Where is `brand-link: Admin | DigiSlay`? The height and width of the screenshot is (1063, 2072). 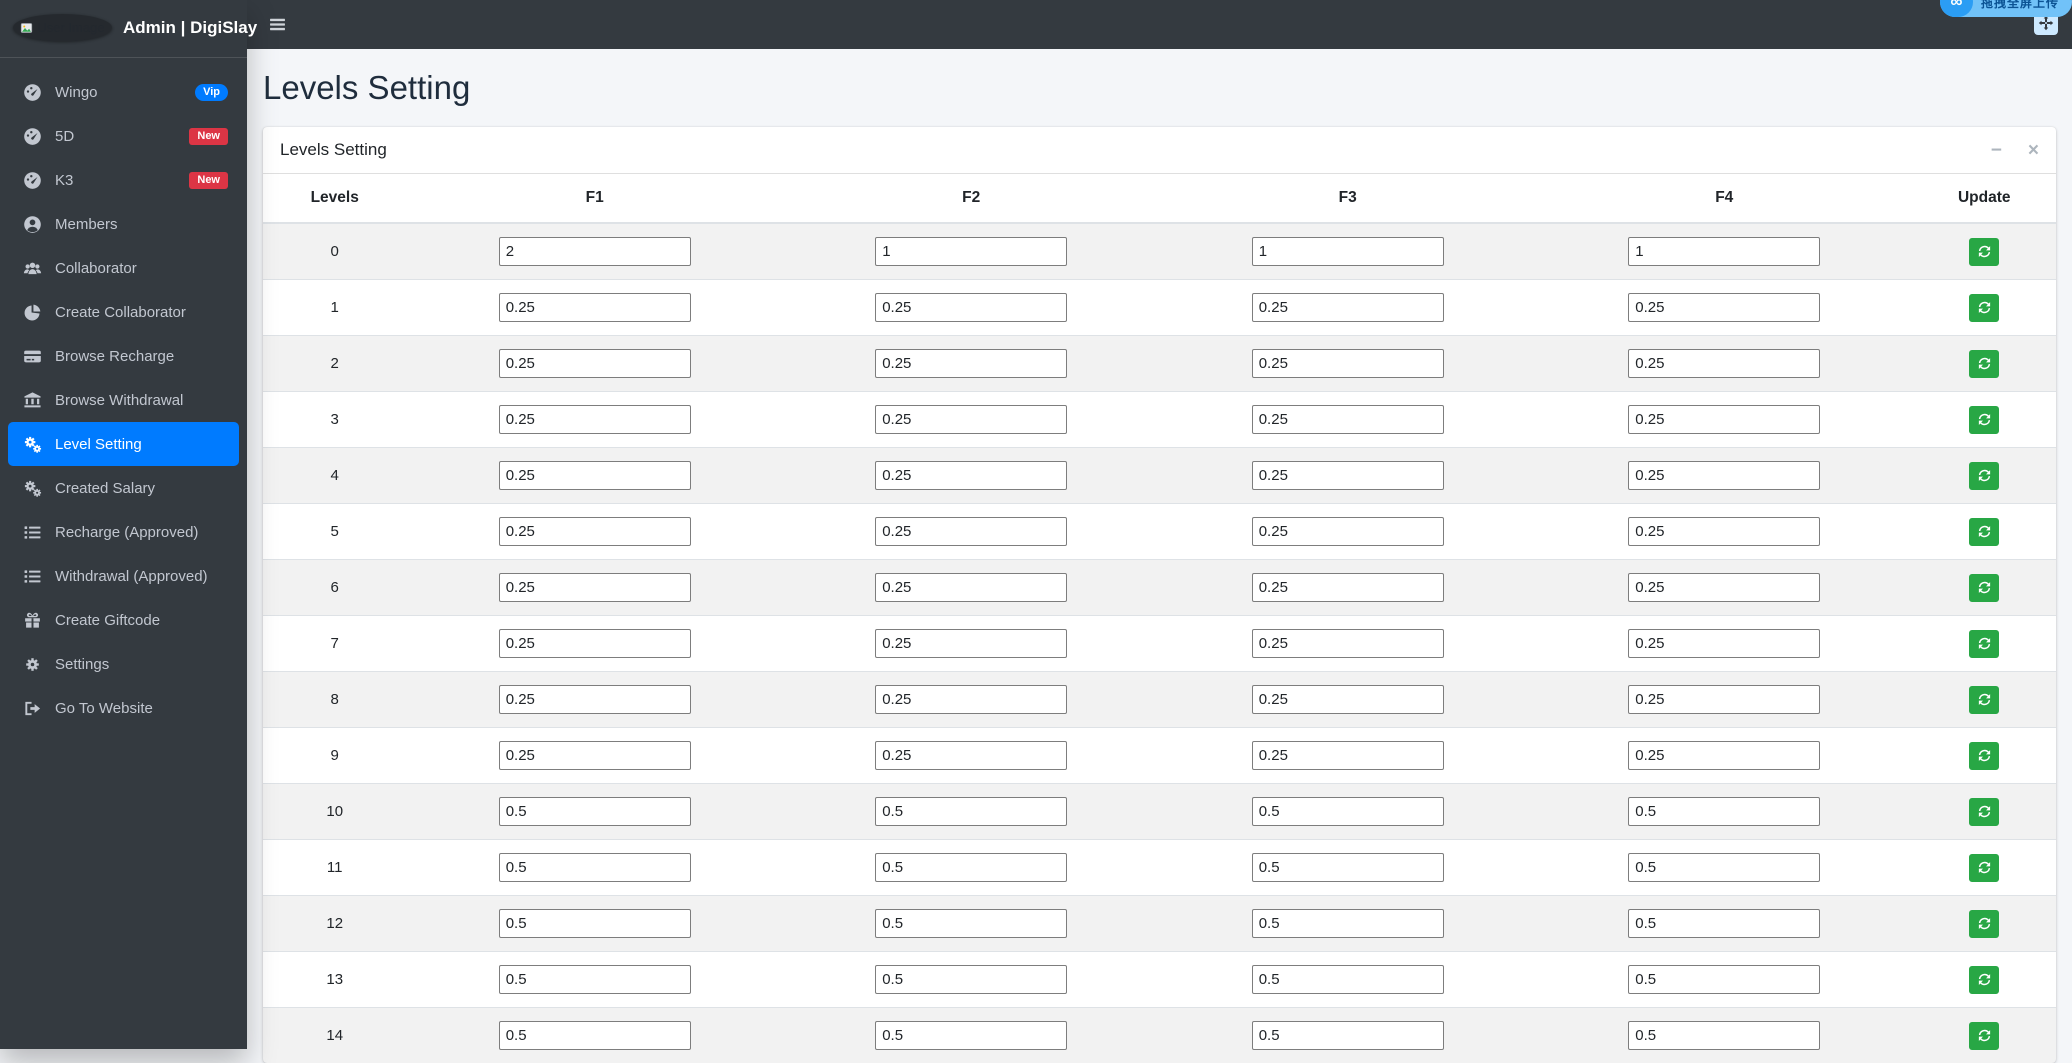 brand-link: Admin | DigiSlay is located at coordinates (190, 28).